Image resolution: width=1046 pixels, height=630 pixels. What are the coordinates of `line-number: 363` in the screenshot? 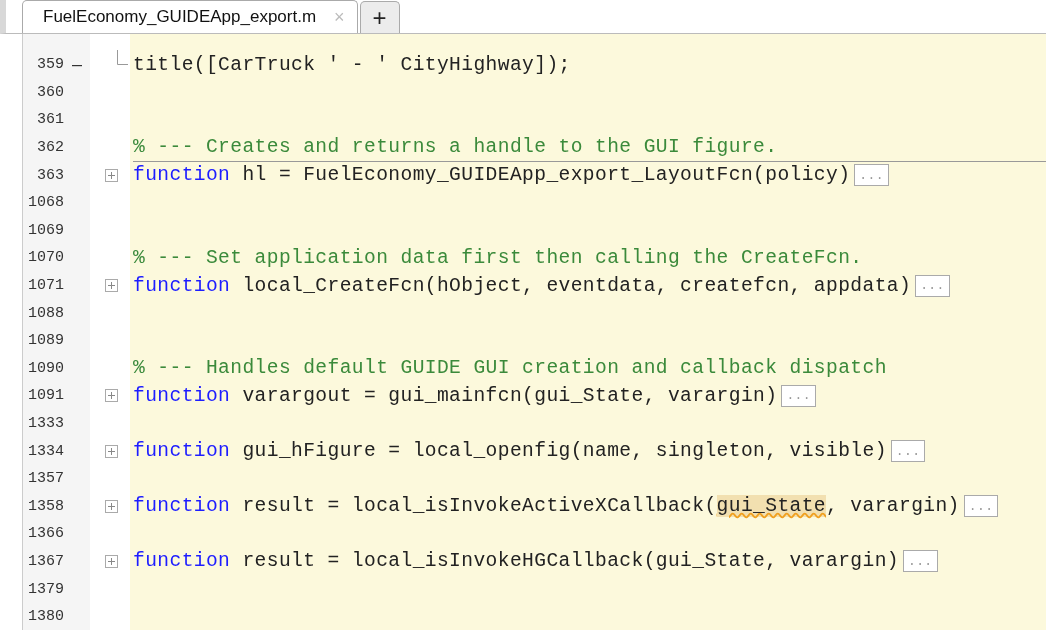 It's located at (50, 175).